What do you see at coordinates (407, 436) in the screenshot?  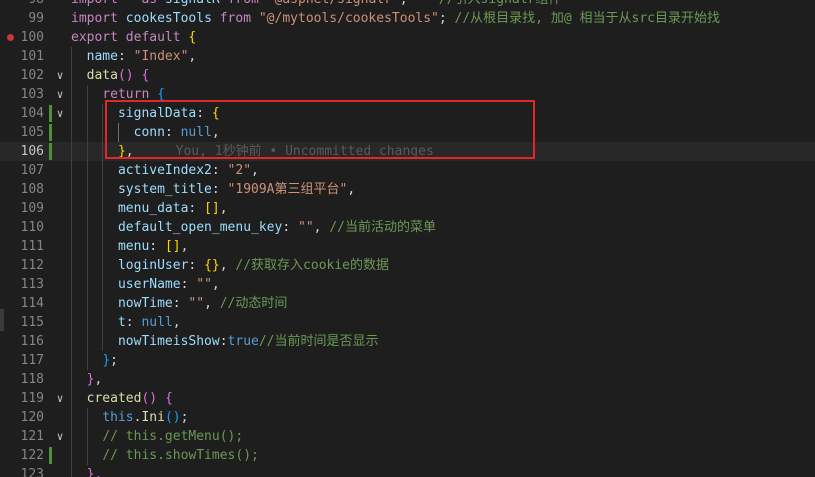 I see `code-line: 121 ∨ // this.getMenu();` at bounding box center [407, 436].